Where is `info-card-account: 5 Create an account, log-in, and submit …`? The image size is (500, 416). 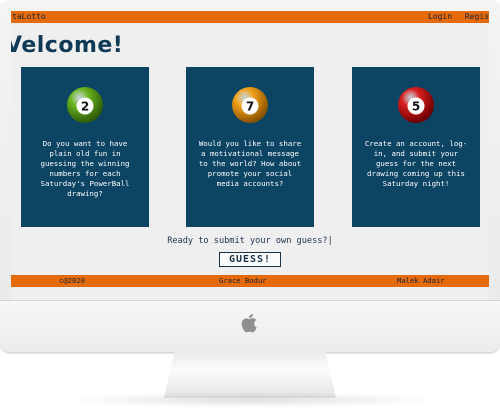
info-card-account: 5 Create an account, log-in, and submit … is located at coordinates (416, 147).